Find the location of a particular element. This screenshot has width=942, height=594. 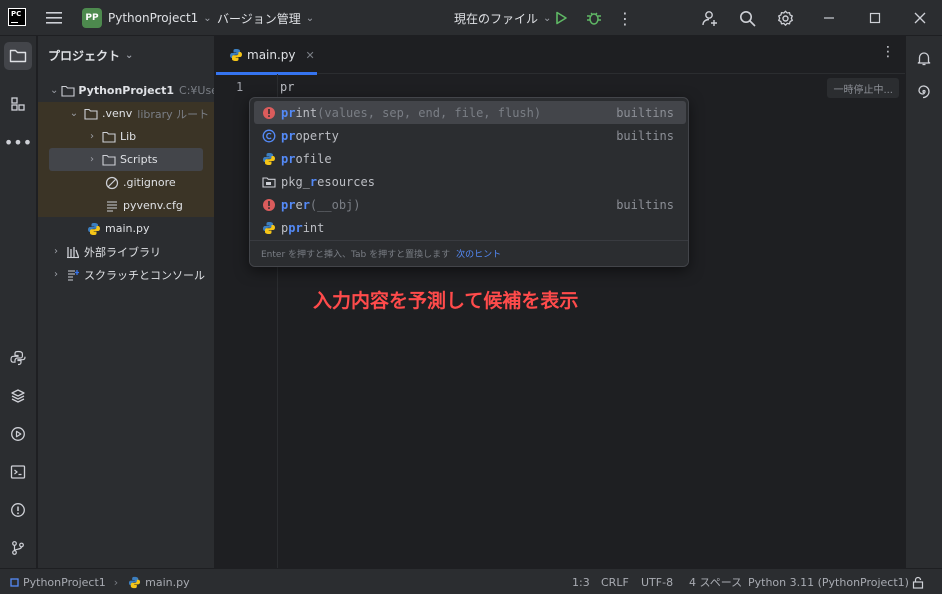

tree-item-venv: ⌄ .venv library ルート is located at coordinates (126, 113).